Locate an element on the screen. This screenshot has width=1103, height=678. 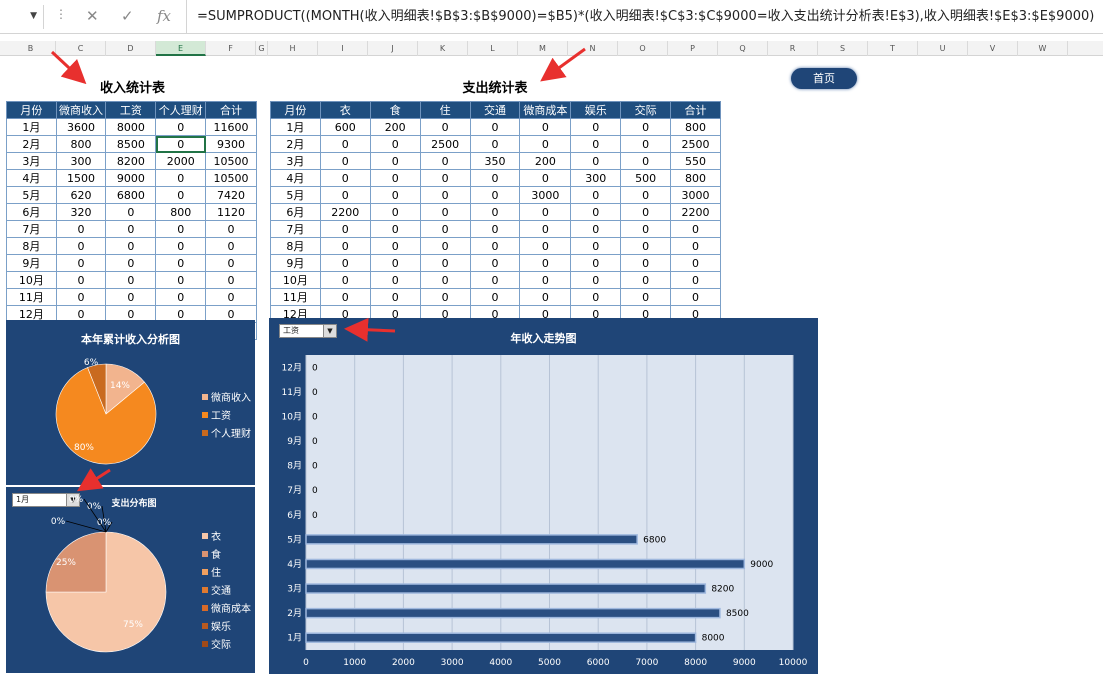
column-header-r: R is located at coordinates (793, 48).